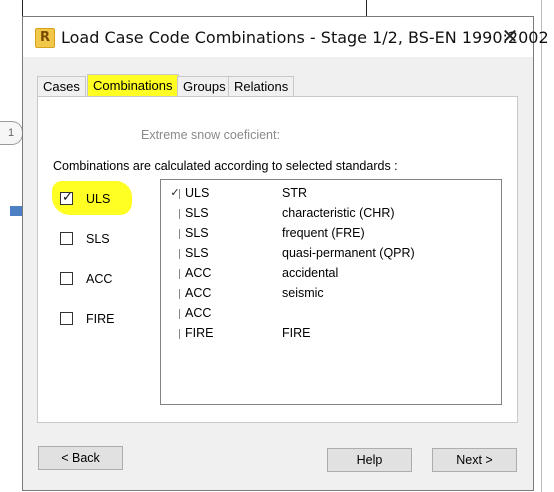 The image size is (554, 492). Describe the element at coordinates (98, 239) in the screenshot. I see `standard-label: SLS` at that location.